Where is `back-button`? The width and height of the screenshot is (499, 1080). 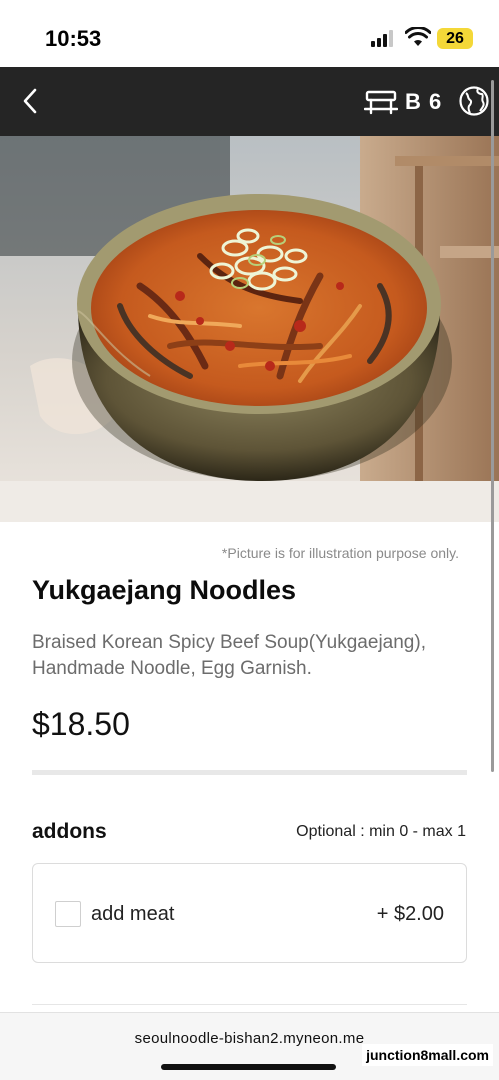
back-button is located at coordinates (30, 101).